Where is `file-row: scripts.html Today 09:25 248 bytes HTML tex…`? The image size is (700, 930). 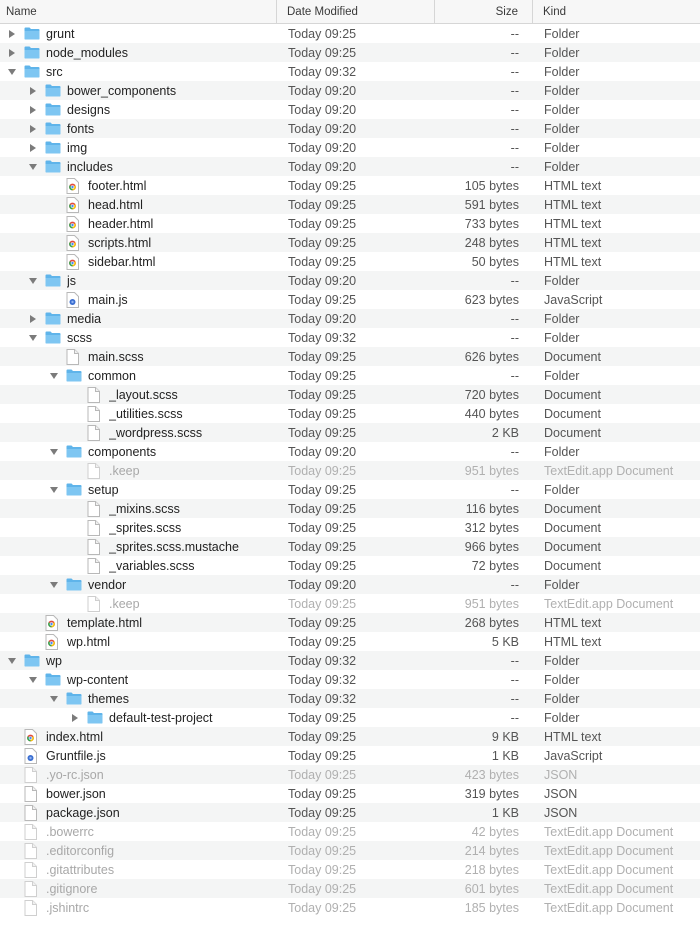
file-row: scripts.html Today 09:25 248 bytes HTML tex… is located at coordinates (350, 242).